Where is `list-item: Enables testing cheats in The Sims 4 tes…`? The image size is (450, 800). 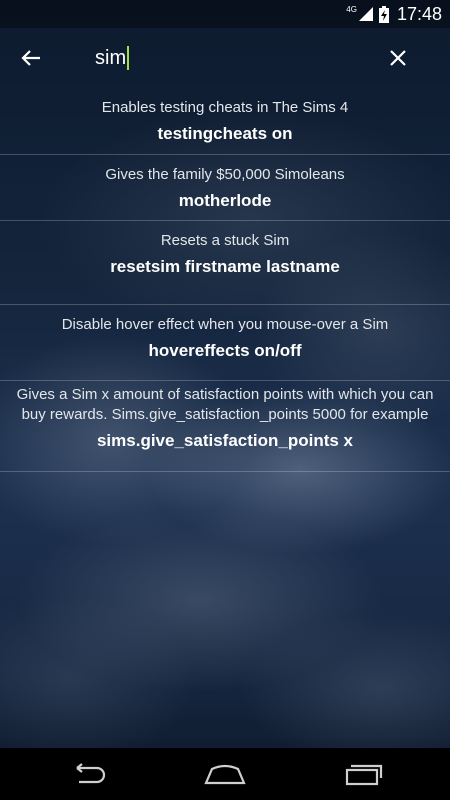 list-item: Enables testing cheats in The Sims 4 tes… is located at coordinates (225, 121).